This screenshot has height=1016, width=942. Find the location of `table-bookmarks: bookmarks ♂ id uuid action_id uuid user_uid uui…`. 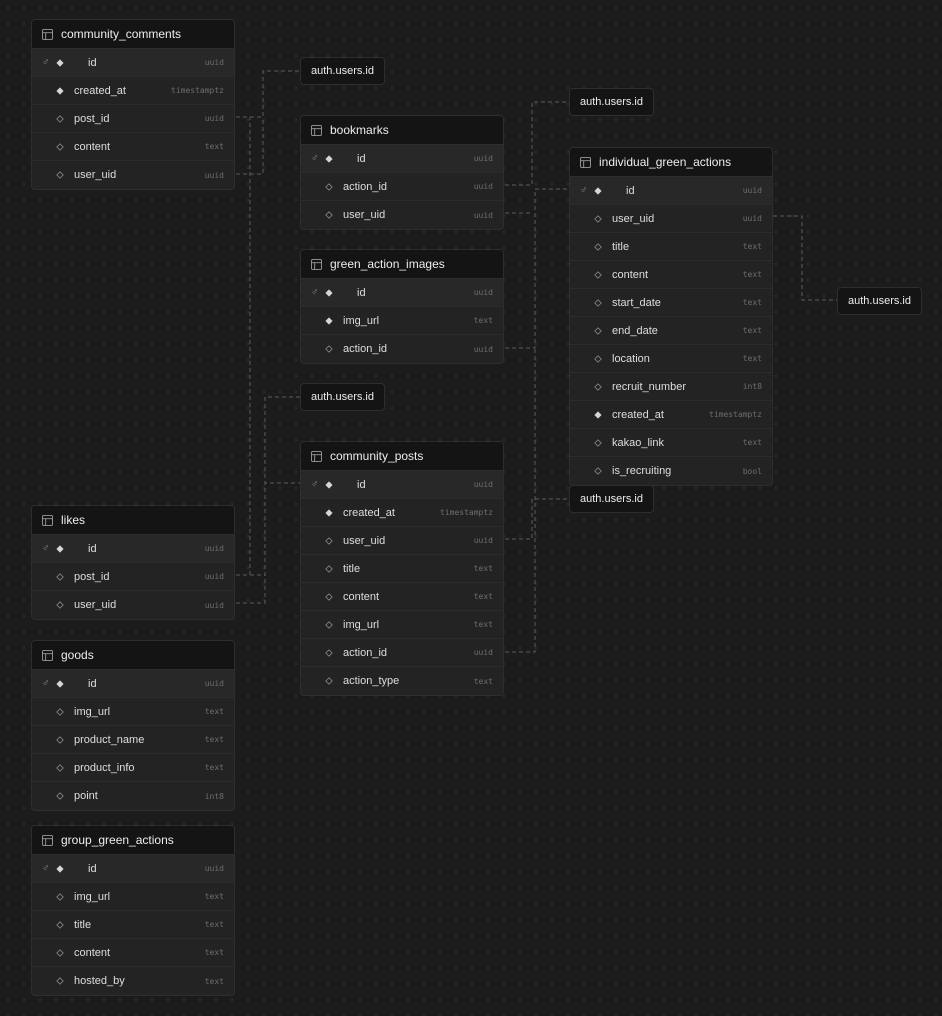

table-bookmarks: bookmarks ♂ id uuid action_id uuid user_uid uui… is located at coordinates (402, 172).